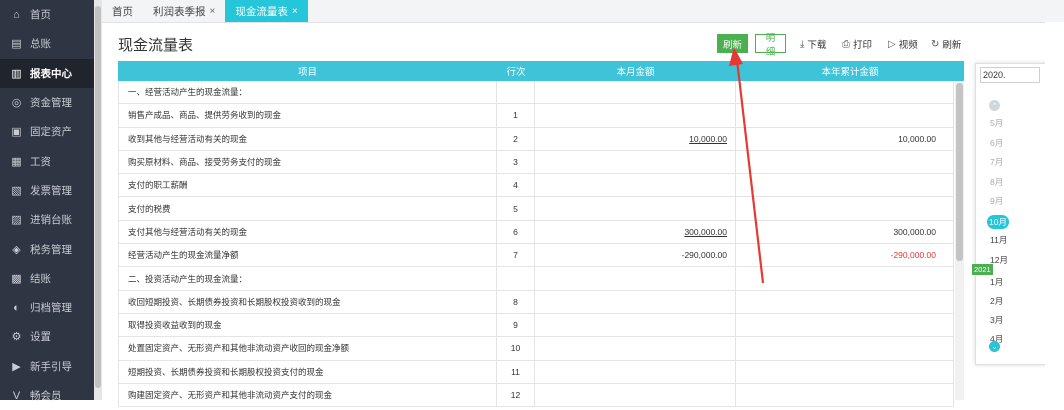  I want to click on cell-year-amount: 300,000.00, so click(845, 232).